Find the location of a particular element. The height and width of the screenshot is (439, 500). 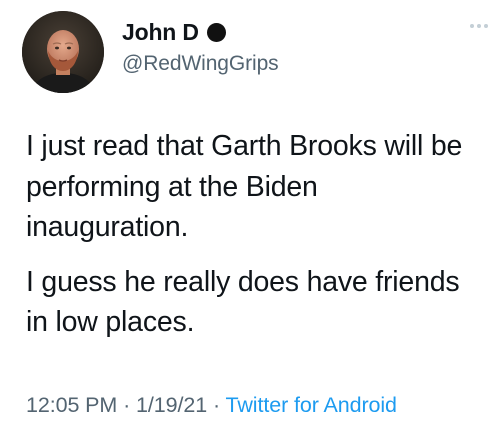

avatar is located at coordinates (63, 52).